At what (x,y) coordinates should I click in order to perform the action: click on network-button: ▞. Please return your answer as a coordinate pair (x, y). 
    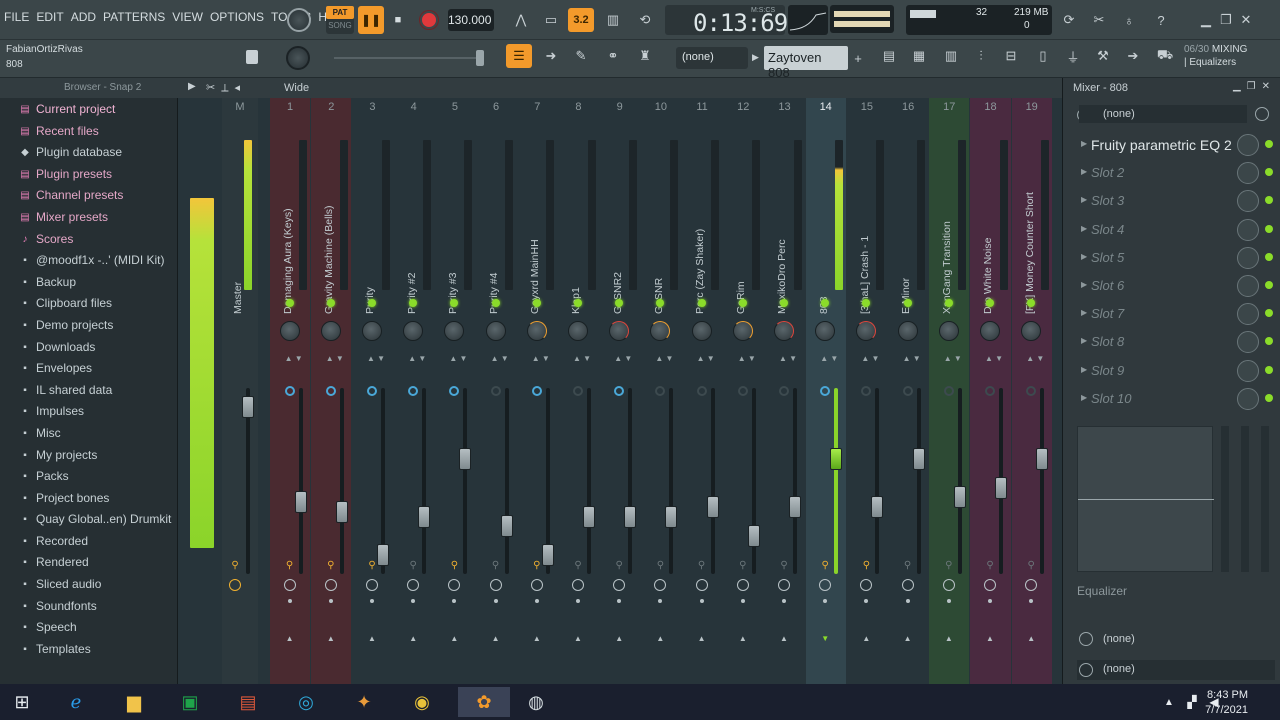
    Looking at the image, I should click on (1192, 702).